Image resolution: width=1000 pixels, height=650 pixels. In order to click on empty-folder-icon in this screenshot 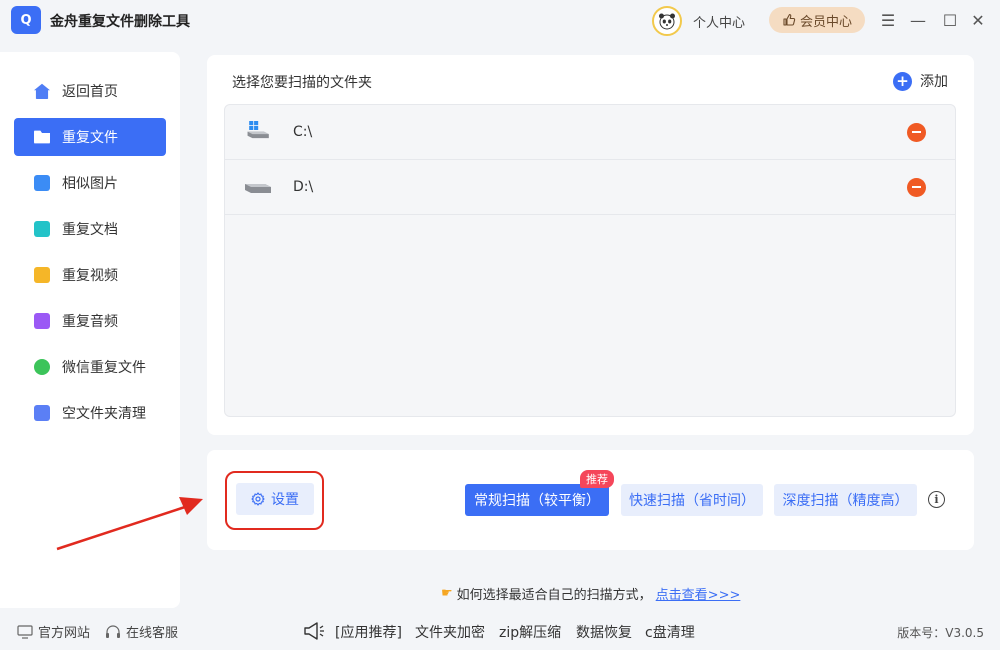, I will do `click(42, 413)`.